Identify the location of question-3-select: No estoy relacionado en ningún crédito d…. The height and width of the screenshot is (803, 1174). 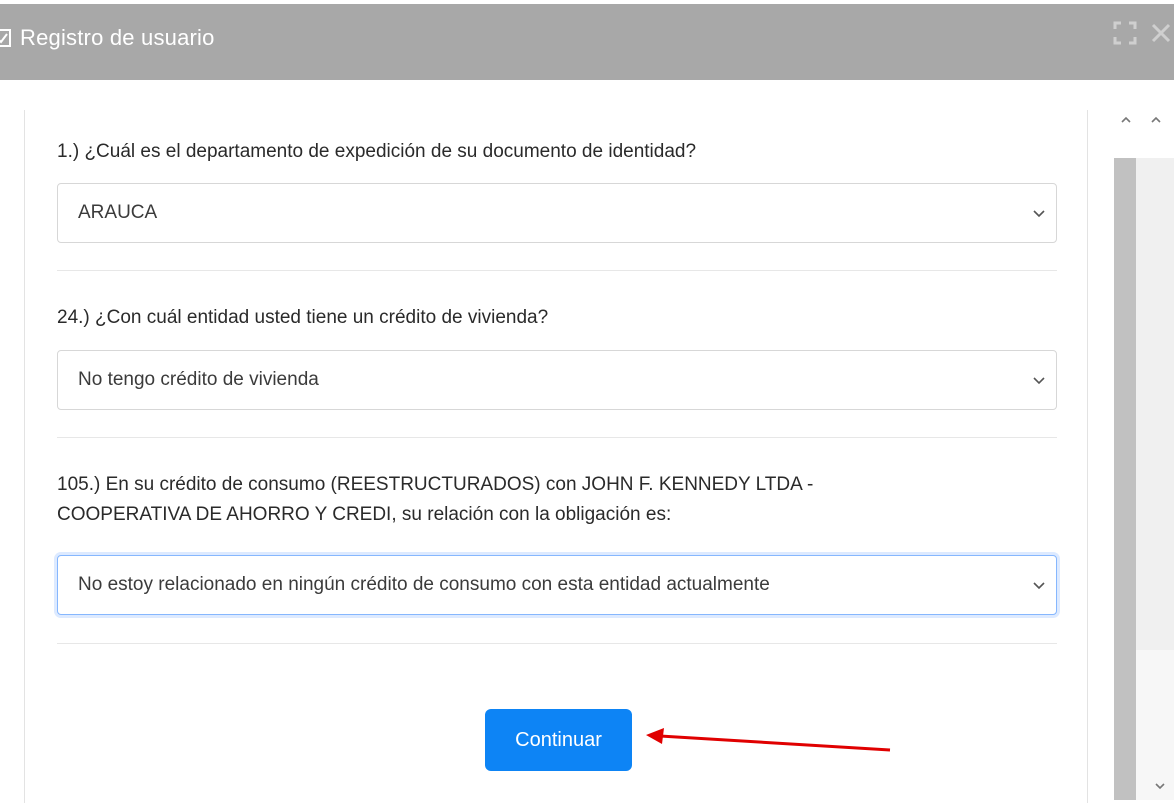
(557, 585).